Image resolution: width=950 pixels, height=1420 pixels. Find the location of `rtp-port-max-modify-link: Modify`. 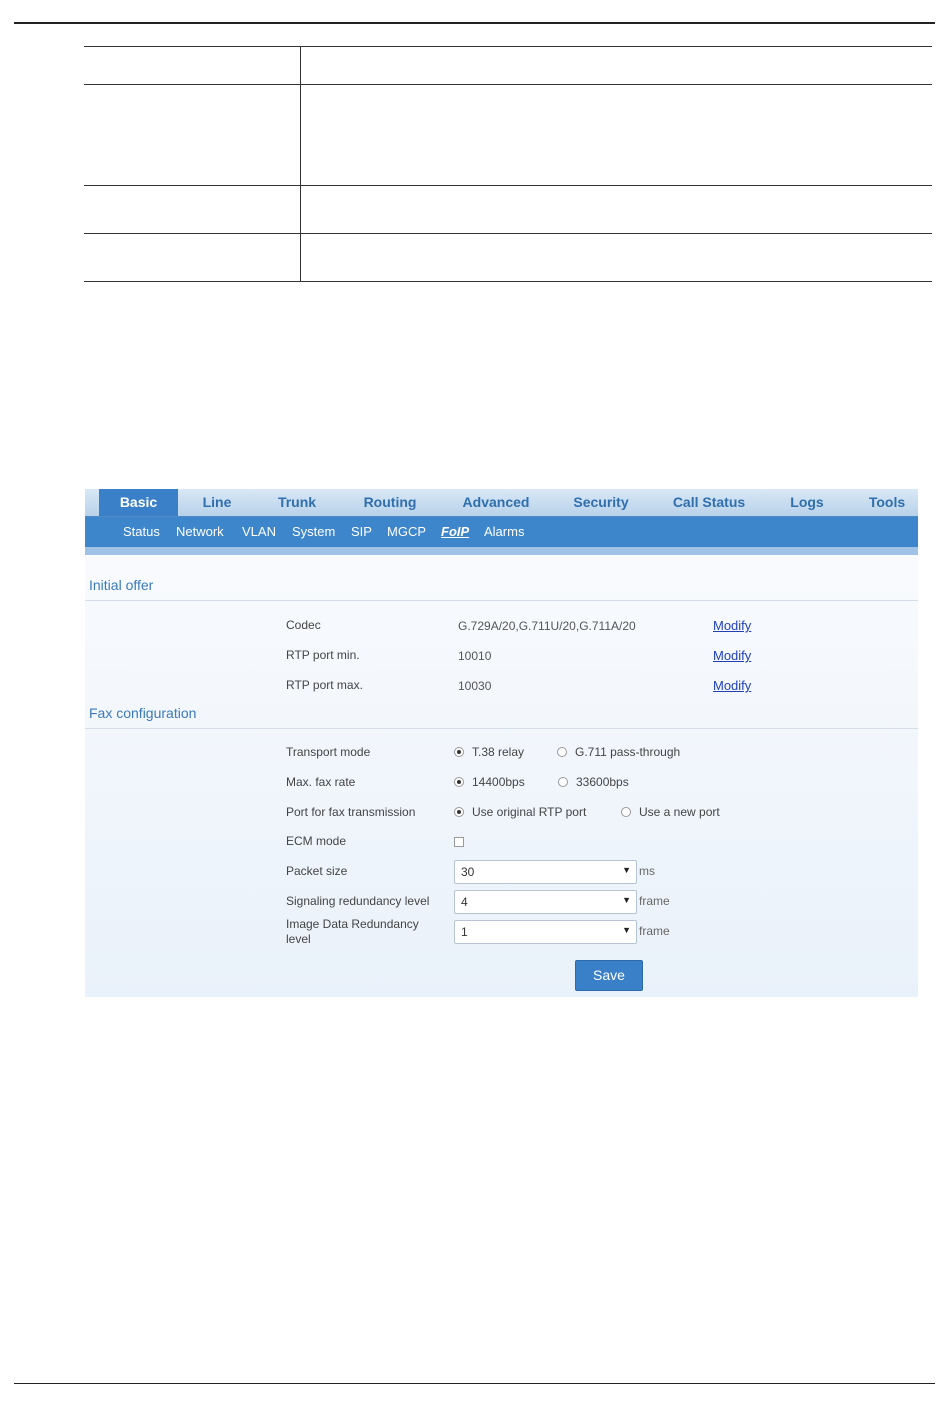

rtp-port-max-modify-link: Modify is located at coordinates (732, 685).